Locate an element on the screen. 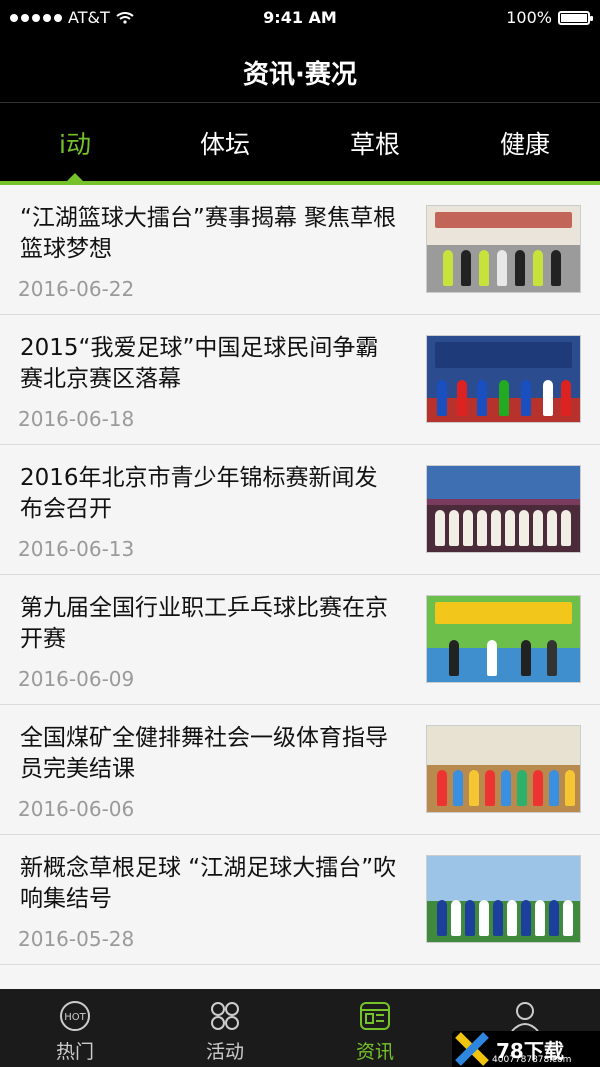 Image resolution: width=600 pixels, height=1067 pixels. tab-label: 健康 is located at coordinates (524, 144).